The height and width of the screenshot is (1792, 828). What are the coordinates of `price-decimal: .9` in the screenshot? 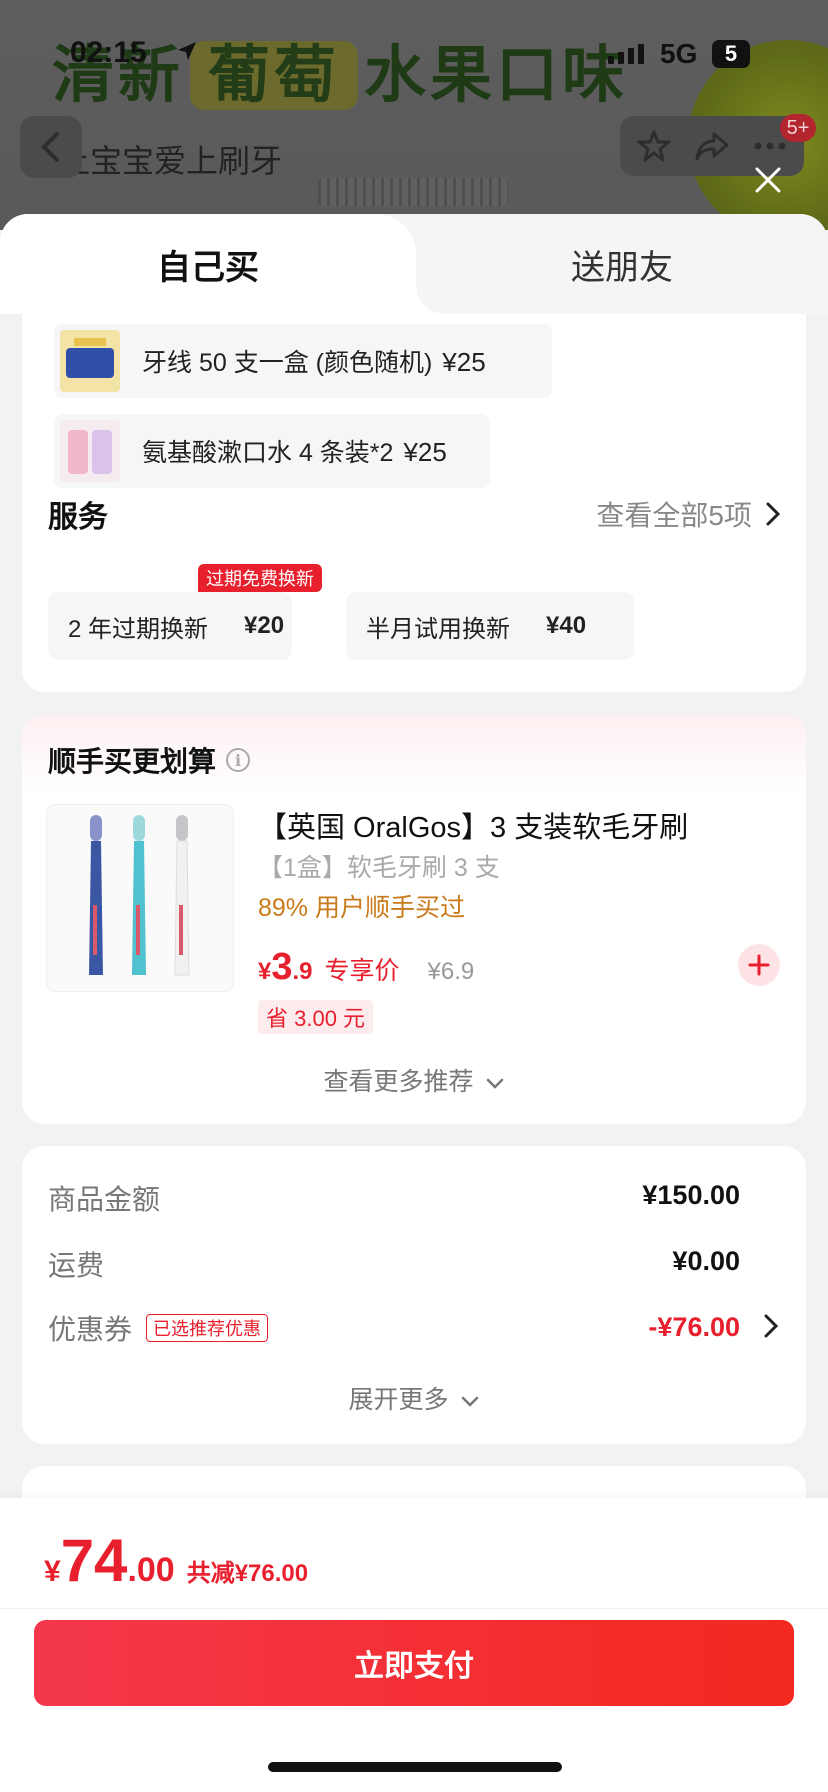 It's located at (302, 971).